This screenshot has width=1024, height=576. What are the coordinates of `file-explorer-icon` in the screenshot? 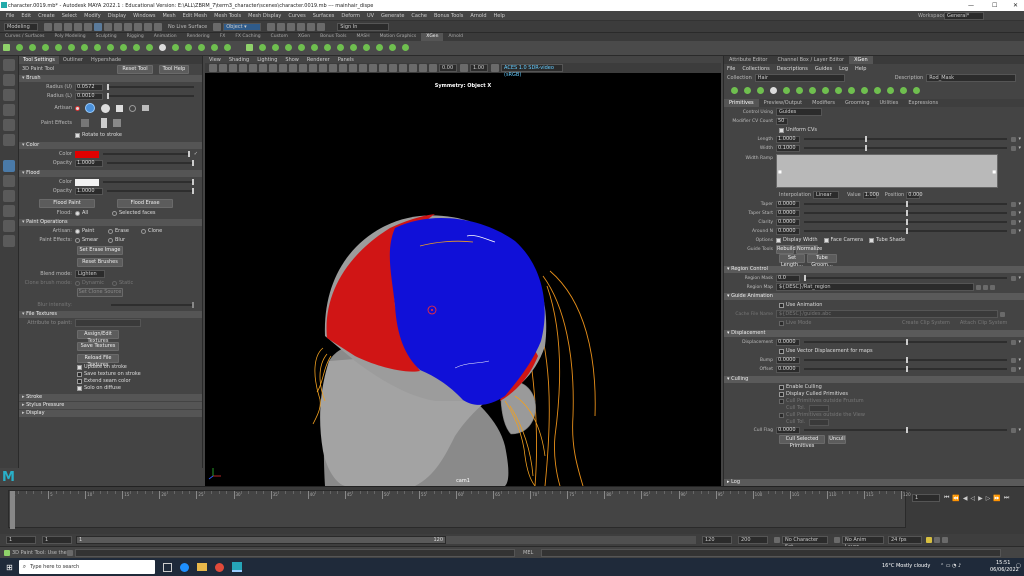 It's located at (201, 567).